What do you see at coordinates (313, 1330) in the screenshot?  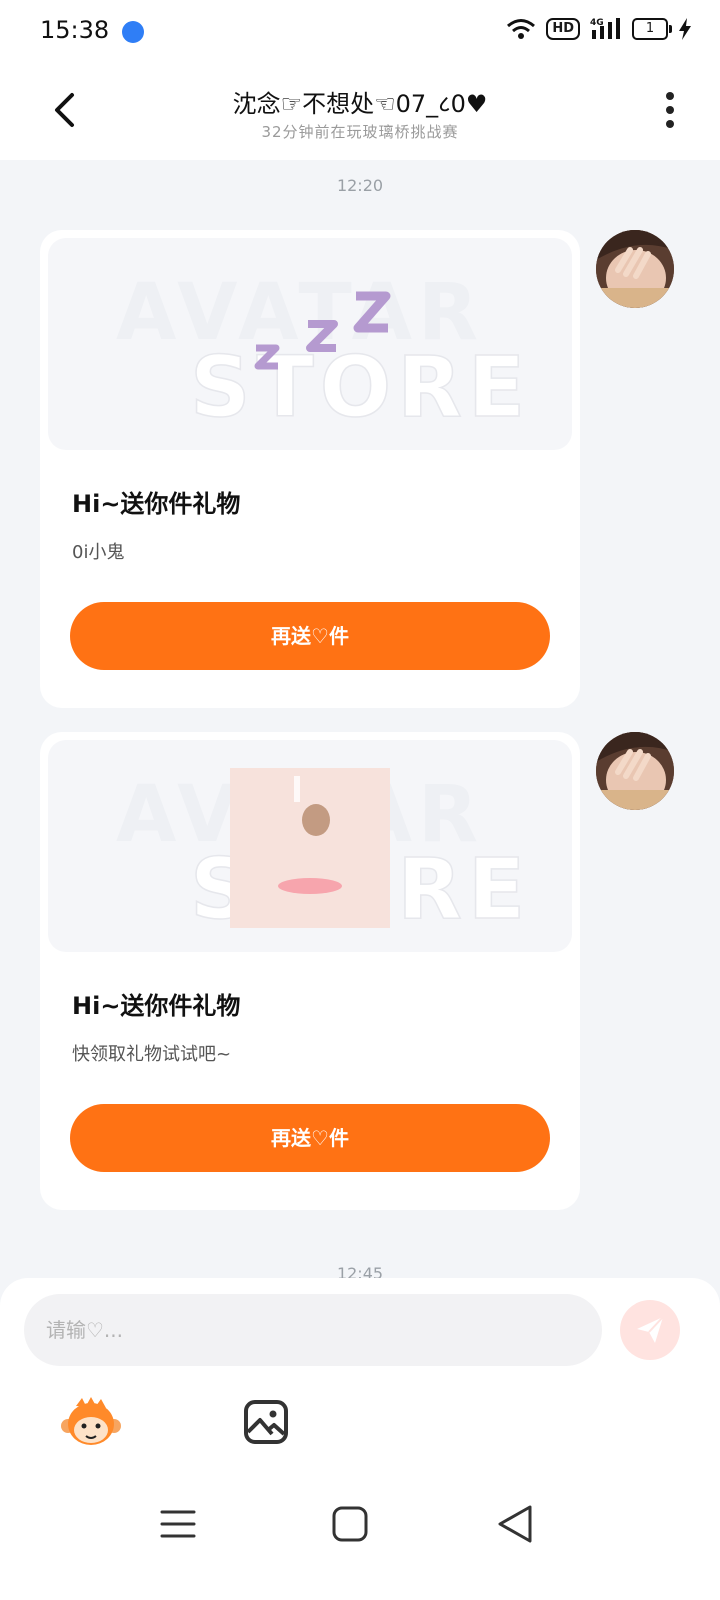 I see `message-input` at bounding box center [313, 1330].